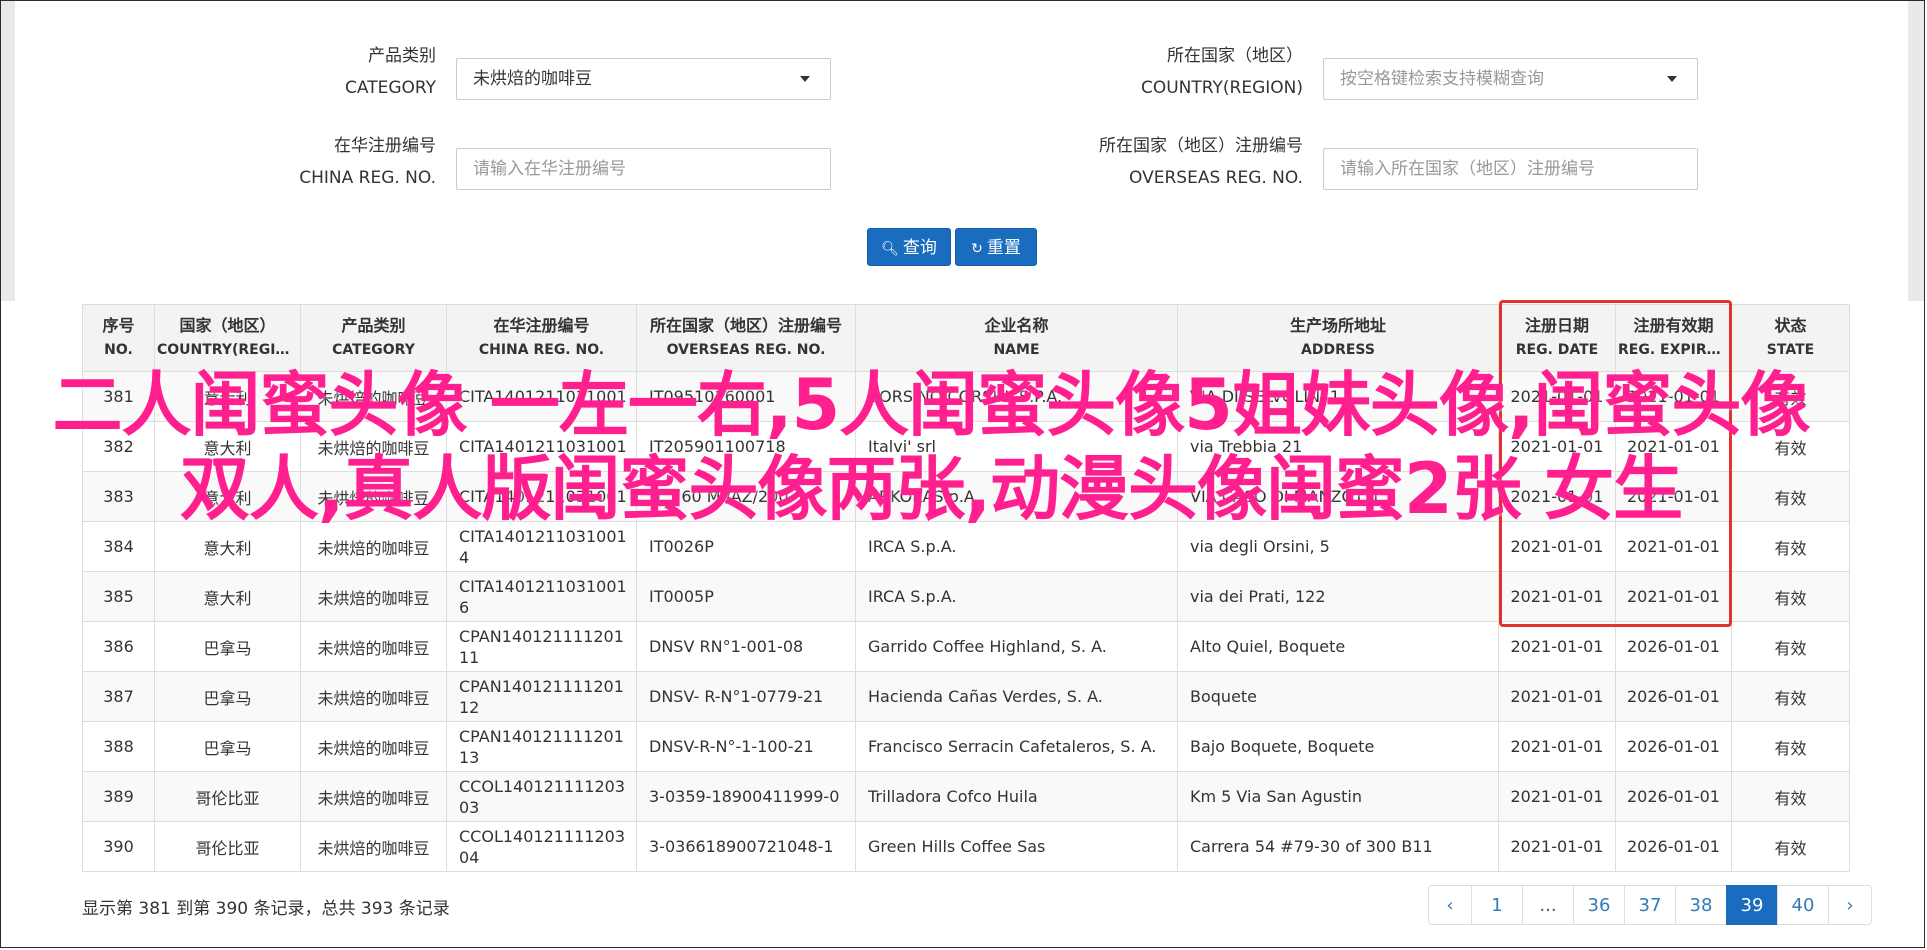 This screenshot has height=950, width=1927. Describe the element at coordinates (541, 350) in the screenshot. I see `column-header-en: CHINA REG. NO.` at that location.